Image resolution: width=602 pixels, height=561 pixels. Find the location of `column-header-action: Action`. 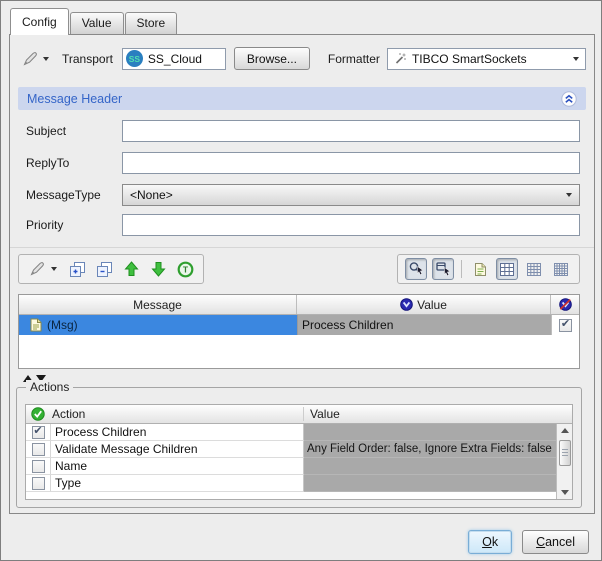

column-header-action: Action is located at coordinates (177, 414).